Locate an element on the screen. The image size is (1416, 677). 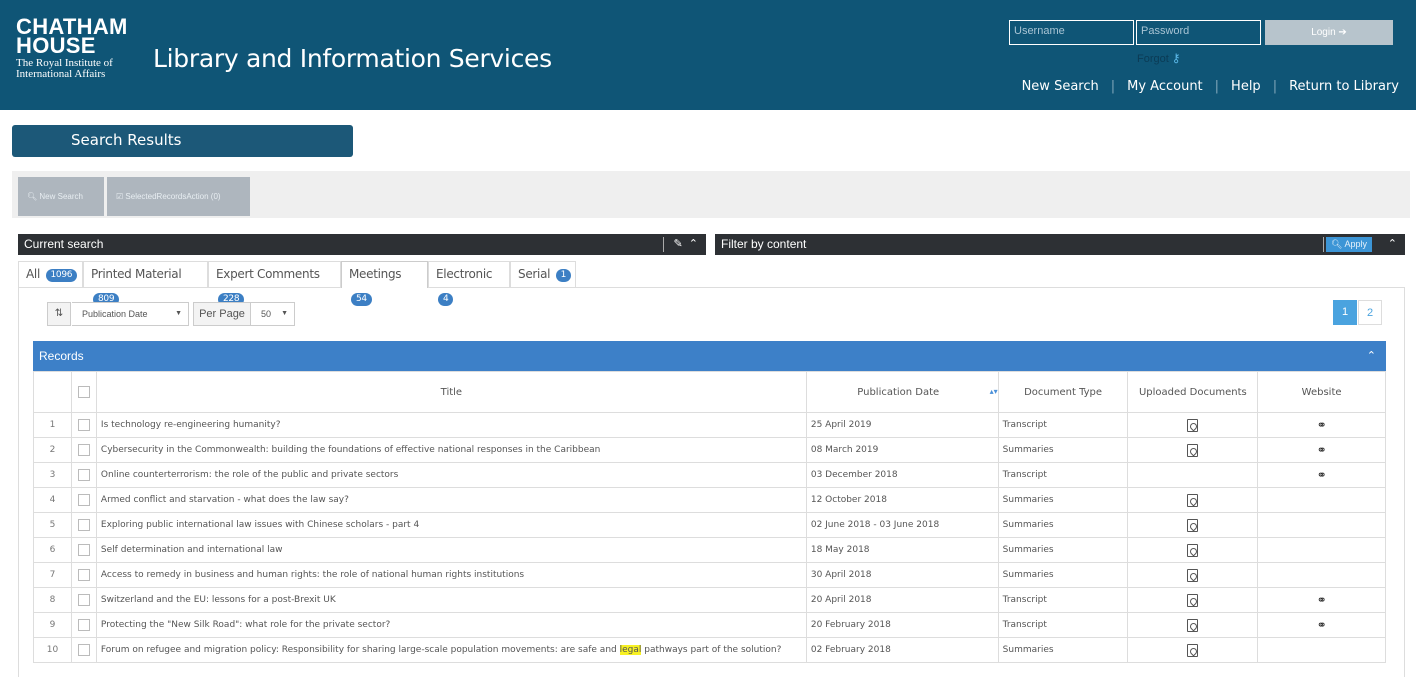
page-1-button: 1 is located at coordinates (1345, 312).